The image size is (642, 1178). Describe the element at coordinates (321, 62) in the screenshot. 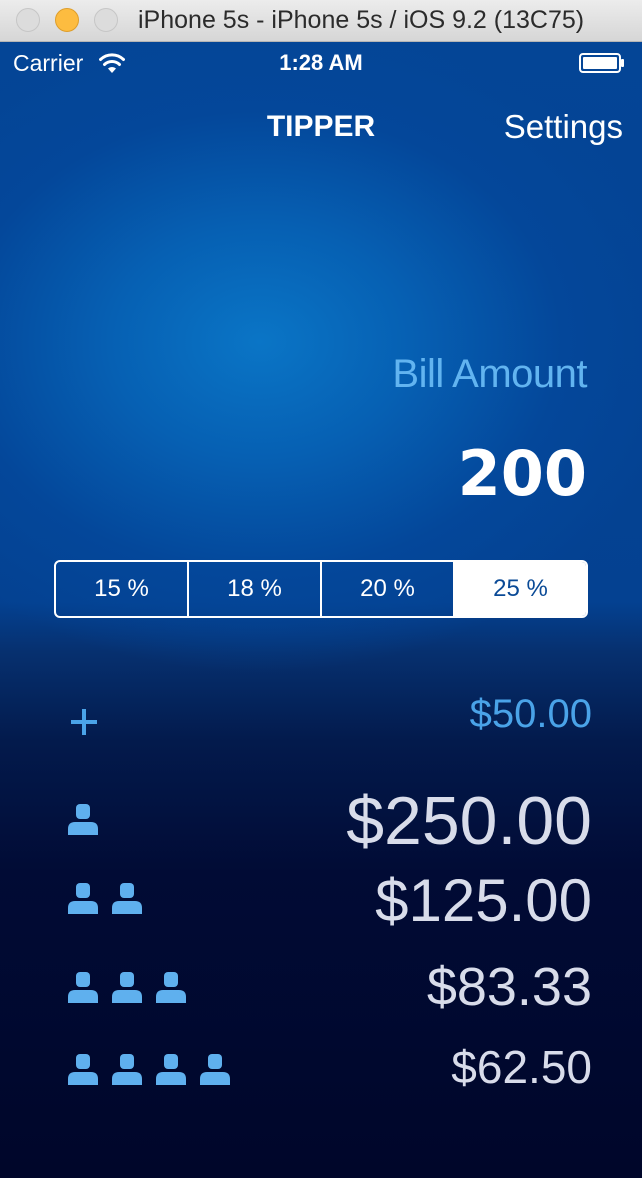

I see `status-time: 1:28 AM` at that location.